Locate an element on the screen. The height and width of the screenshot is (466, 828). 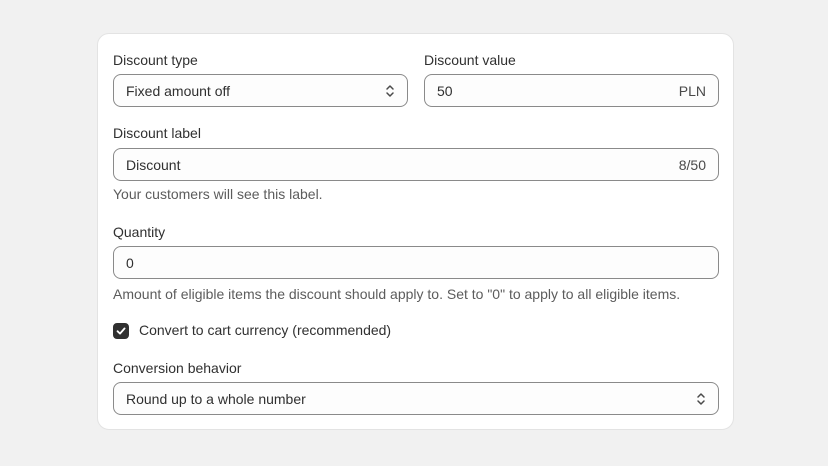
conversion-behavior-select: Round up to a whole number is located at coordinates (416, 398).